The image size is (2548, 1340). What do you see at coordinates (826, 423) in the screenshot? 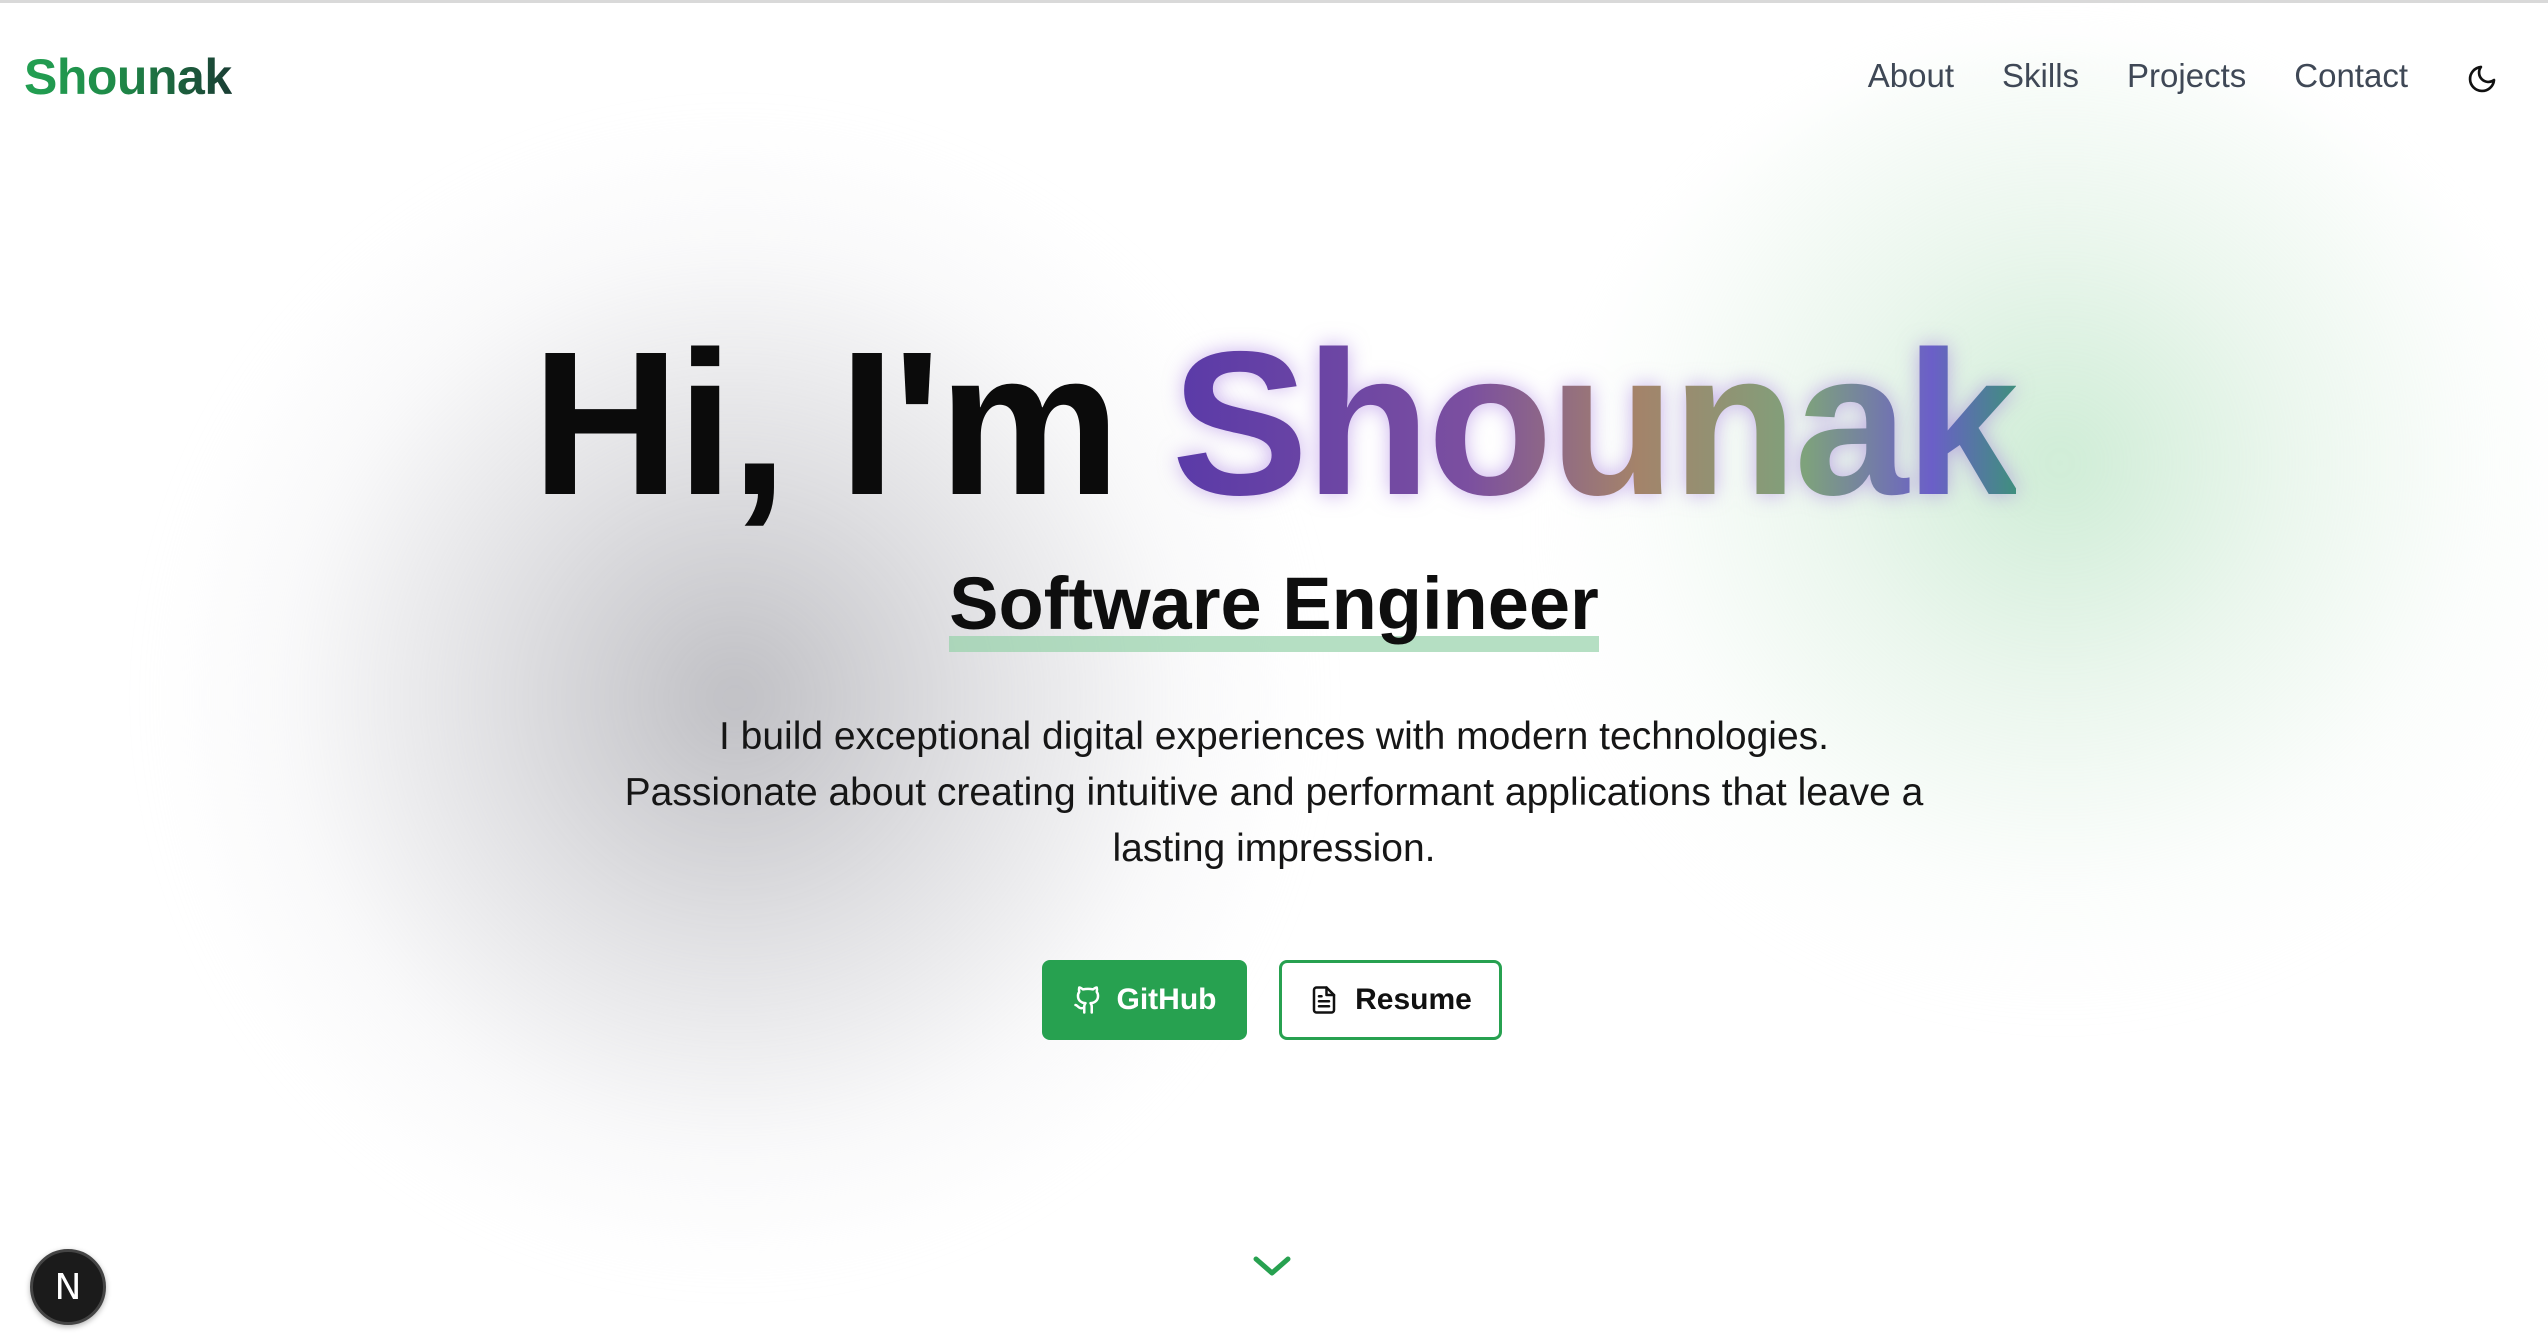
I see `hero-greeting: Hi, I'm` at bounding box center [826, 423].